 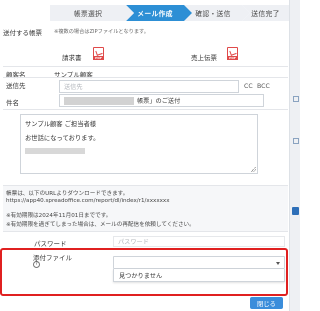 I want to click on mail-body-textarea: サンプル顧客 ご担当者様 お世話になっております。, so click(x=139, y=144).